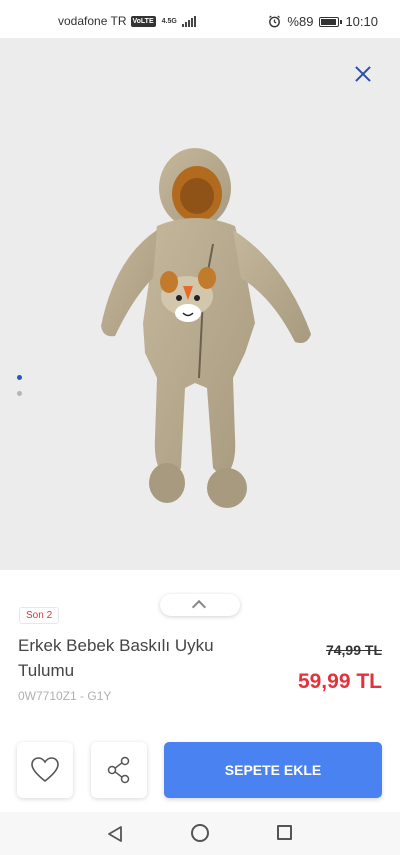 The image size is (400, 855). Describe the element at coordinates (361, 21) in the screenshot. I see `clock: 10:10` at that location.